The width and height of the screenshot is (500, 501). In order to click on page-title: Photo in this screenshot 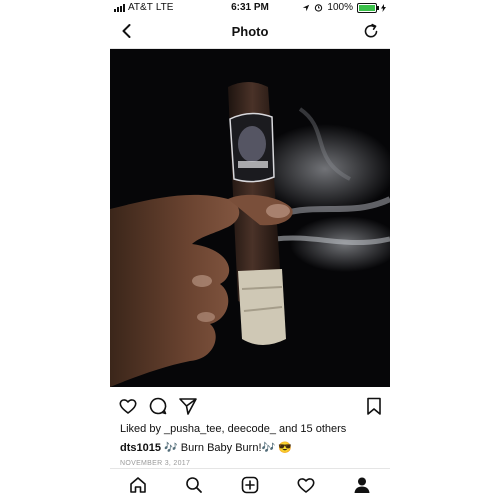, I will do `click(250, 31)`.